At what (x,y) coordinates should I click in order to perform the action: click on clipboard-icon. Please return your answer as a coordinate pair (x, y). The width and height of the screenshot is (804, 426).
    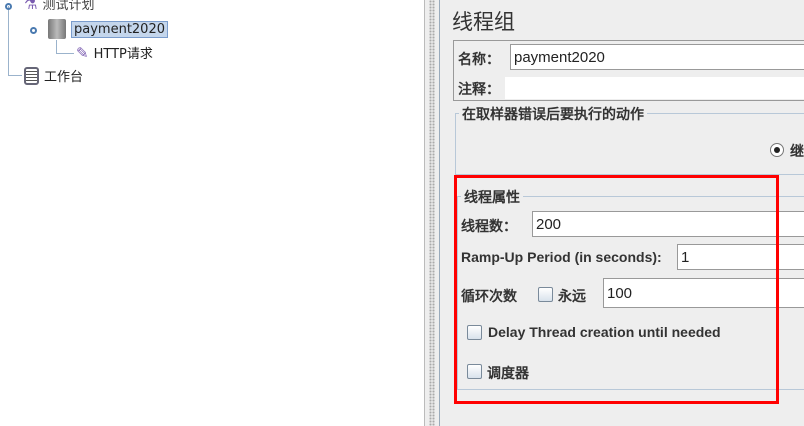
    Looking at the image, I should click on (31, 75).